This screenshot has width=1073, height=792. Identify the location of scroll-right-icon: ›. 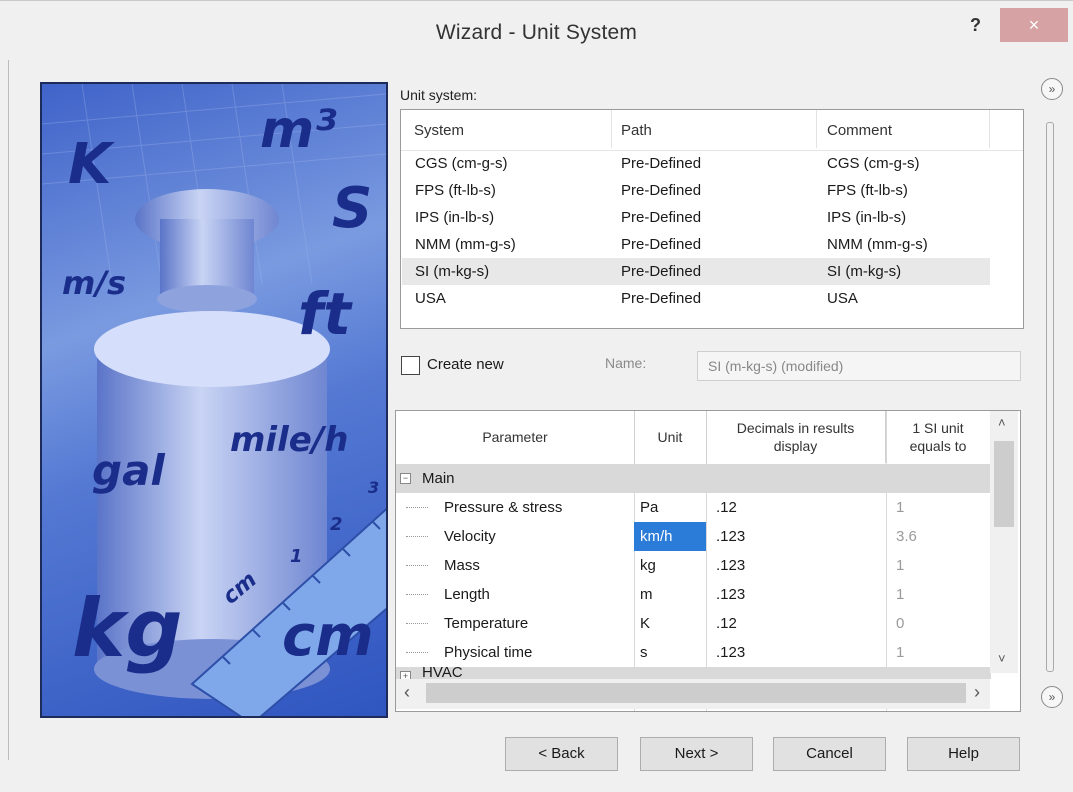
(977, 692).